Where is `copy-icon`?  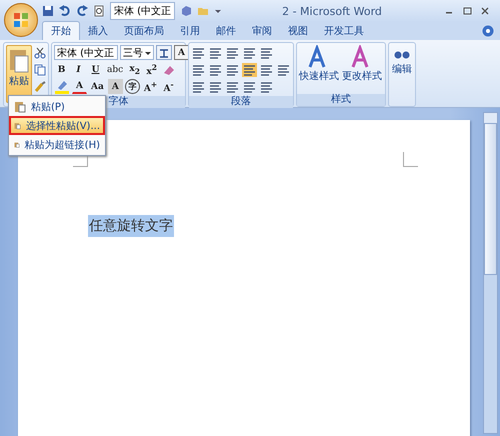
copy-icon is located at coordinates (40, 70).